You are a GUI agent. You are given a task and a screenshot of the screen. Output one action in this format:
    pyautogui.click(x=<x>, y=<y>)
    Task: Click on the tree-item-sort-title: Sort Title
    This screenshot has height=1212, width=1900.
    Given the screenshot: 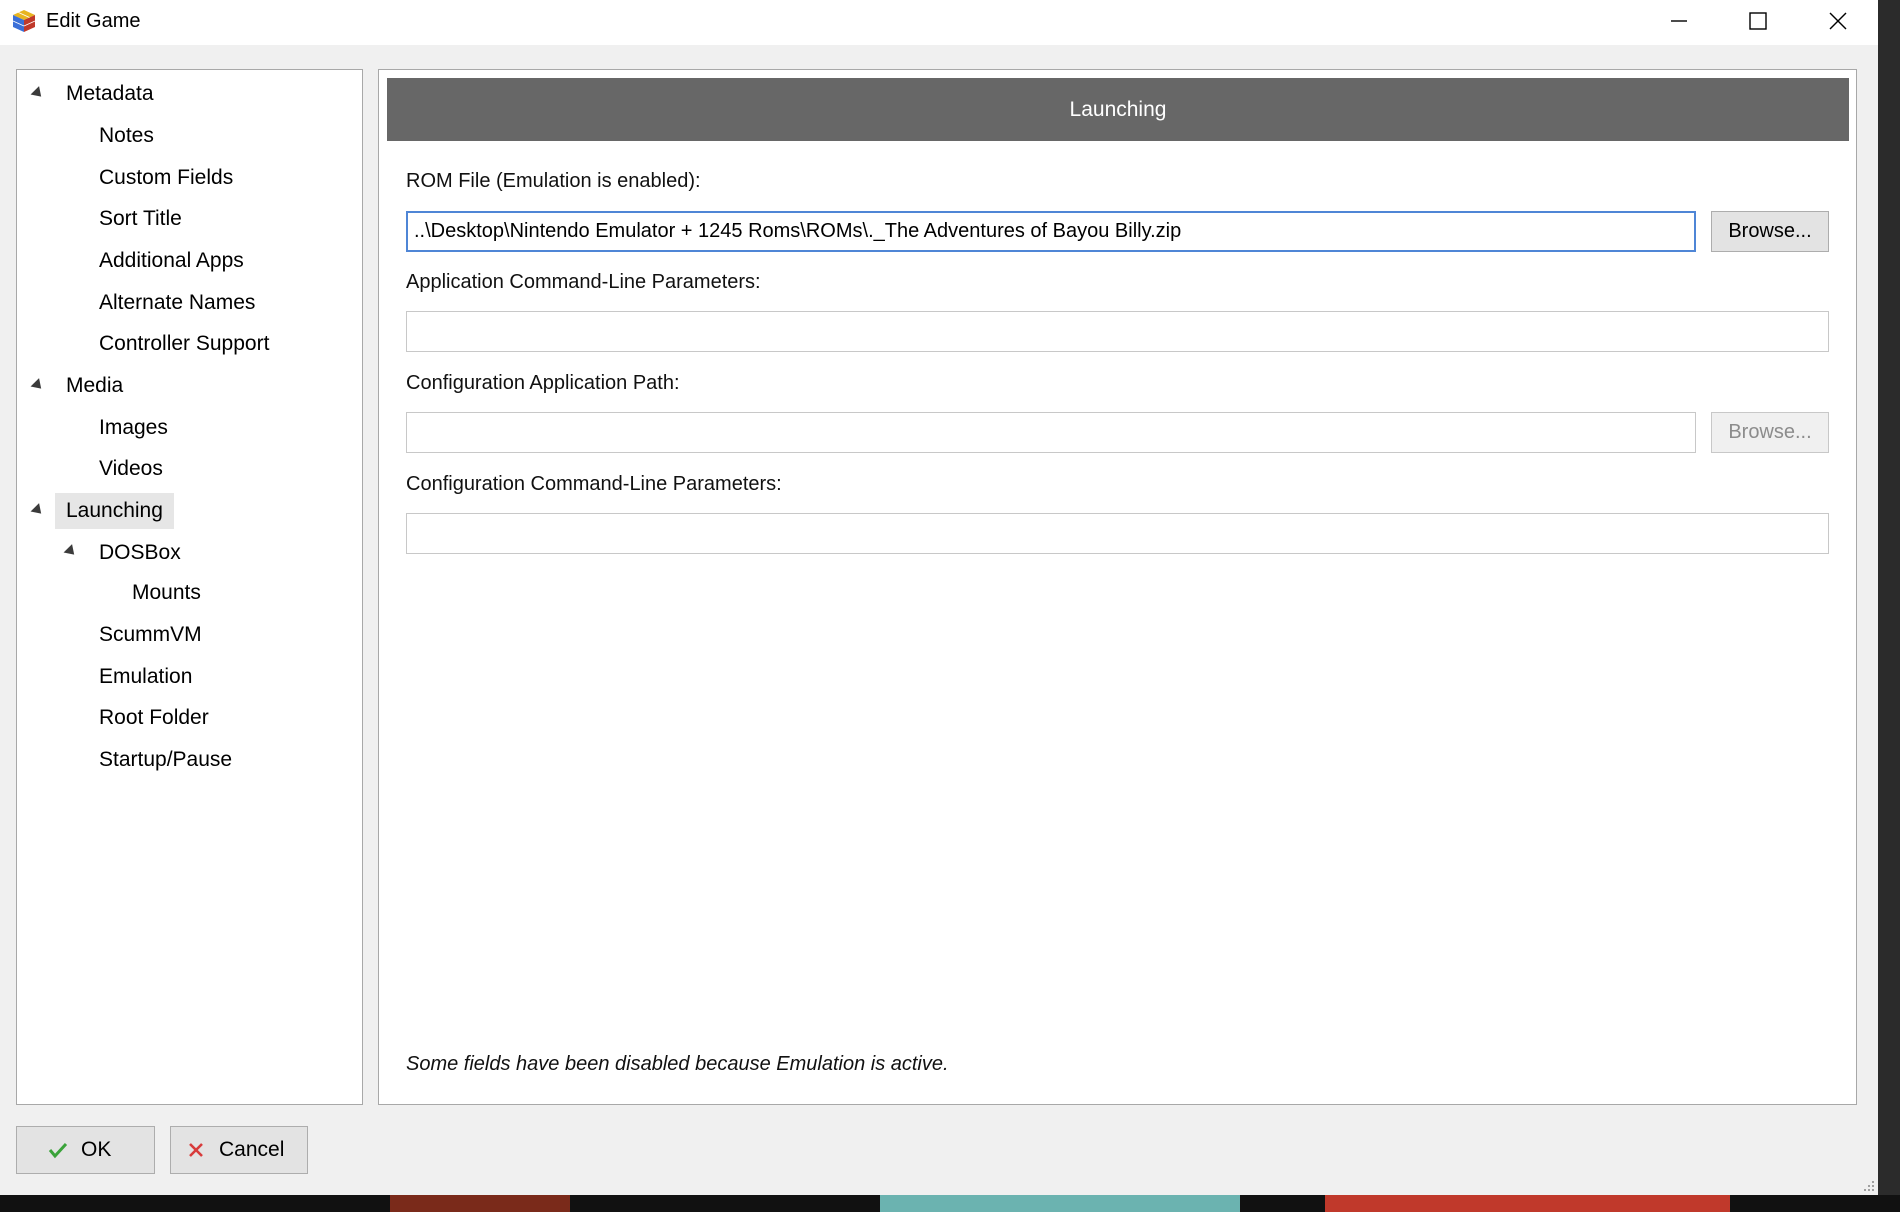 What is the action you would take?
    pyautogui.click(x=140, y=219)
    